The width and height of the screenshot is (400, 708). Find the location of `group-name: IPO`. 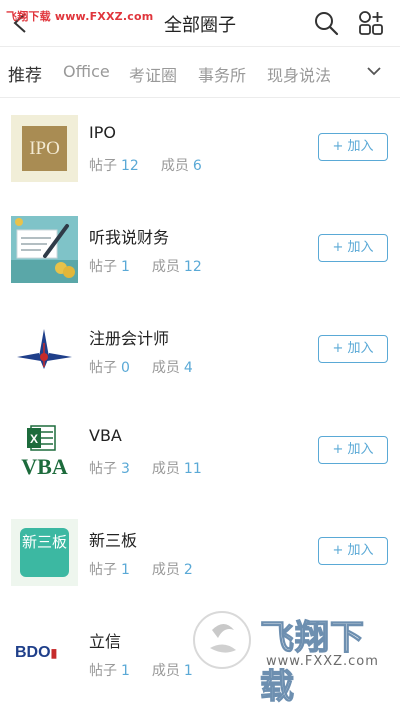

group-name: IPO is located at coordinates (102, 132).